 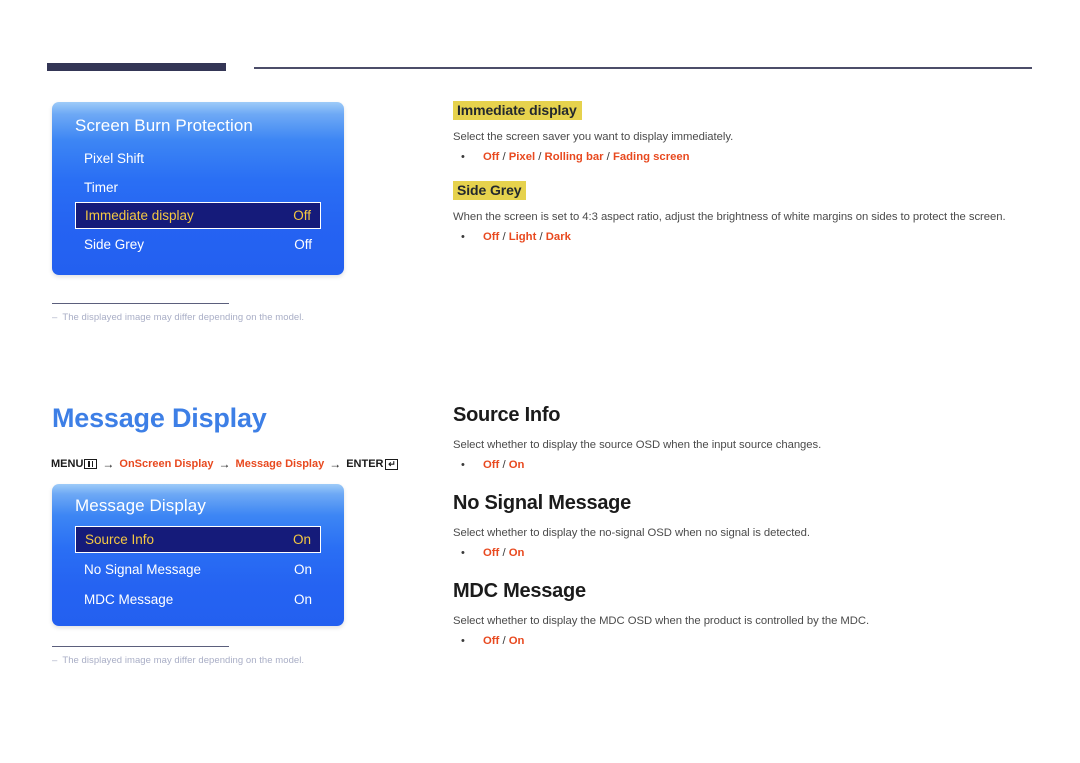 I want to click on osd-row-label: Timer, so click(x=101, y=187).